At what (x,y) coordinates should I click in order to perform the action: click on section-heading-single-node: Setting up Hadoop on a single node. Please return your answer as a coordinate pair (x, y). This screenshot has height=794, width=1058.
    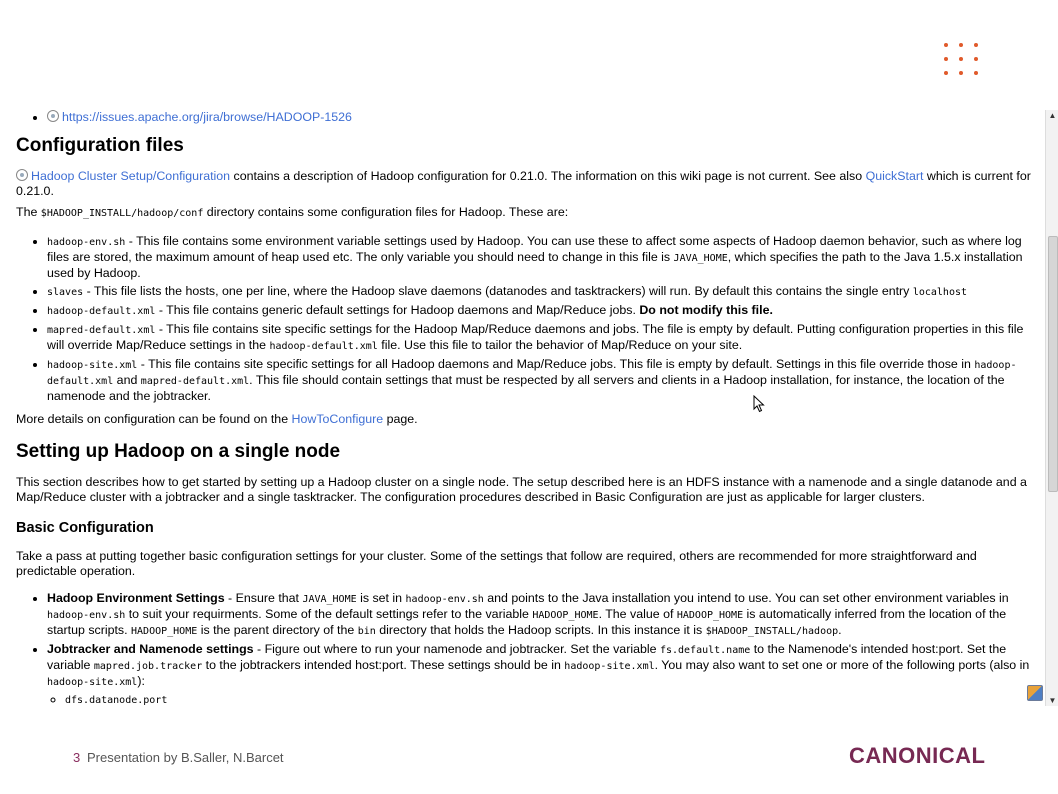
    Looking at the image, I should click on (178, 451).